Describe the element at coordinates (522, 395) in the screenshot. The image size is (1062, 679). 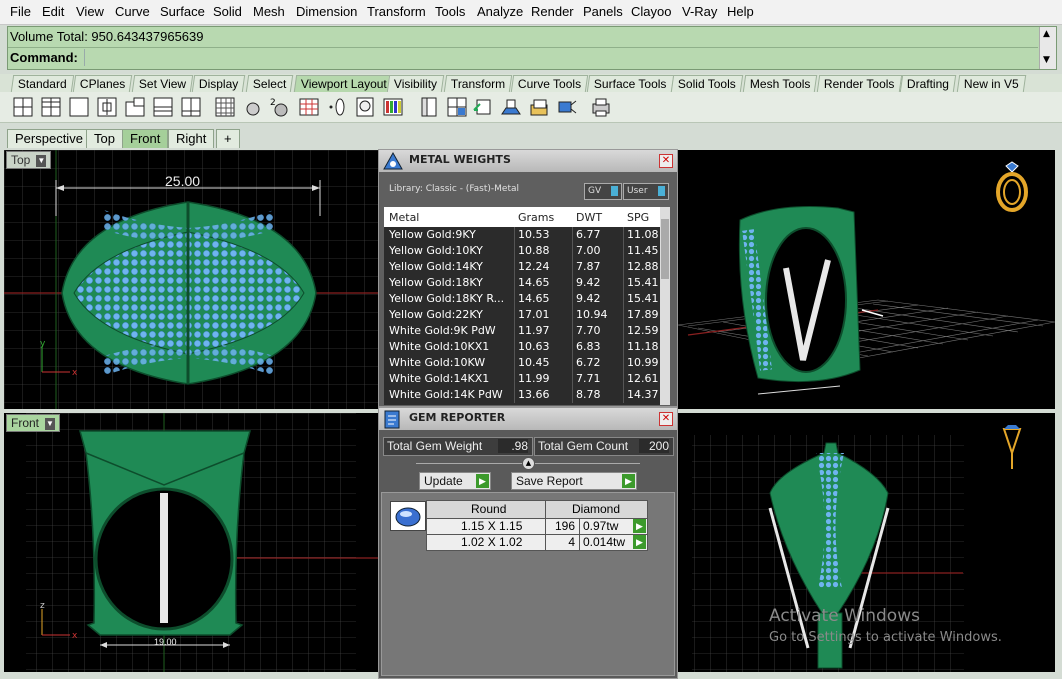
I see `table-row: White Gold:14K PdW 13.66 8.78 14.37` at that location.